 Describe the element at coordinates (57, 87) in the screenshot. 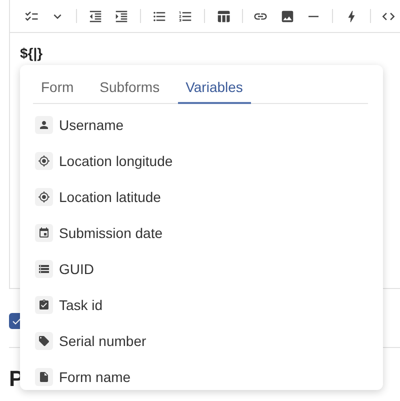

I see `tab: Form` at that location.